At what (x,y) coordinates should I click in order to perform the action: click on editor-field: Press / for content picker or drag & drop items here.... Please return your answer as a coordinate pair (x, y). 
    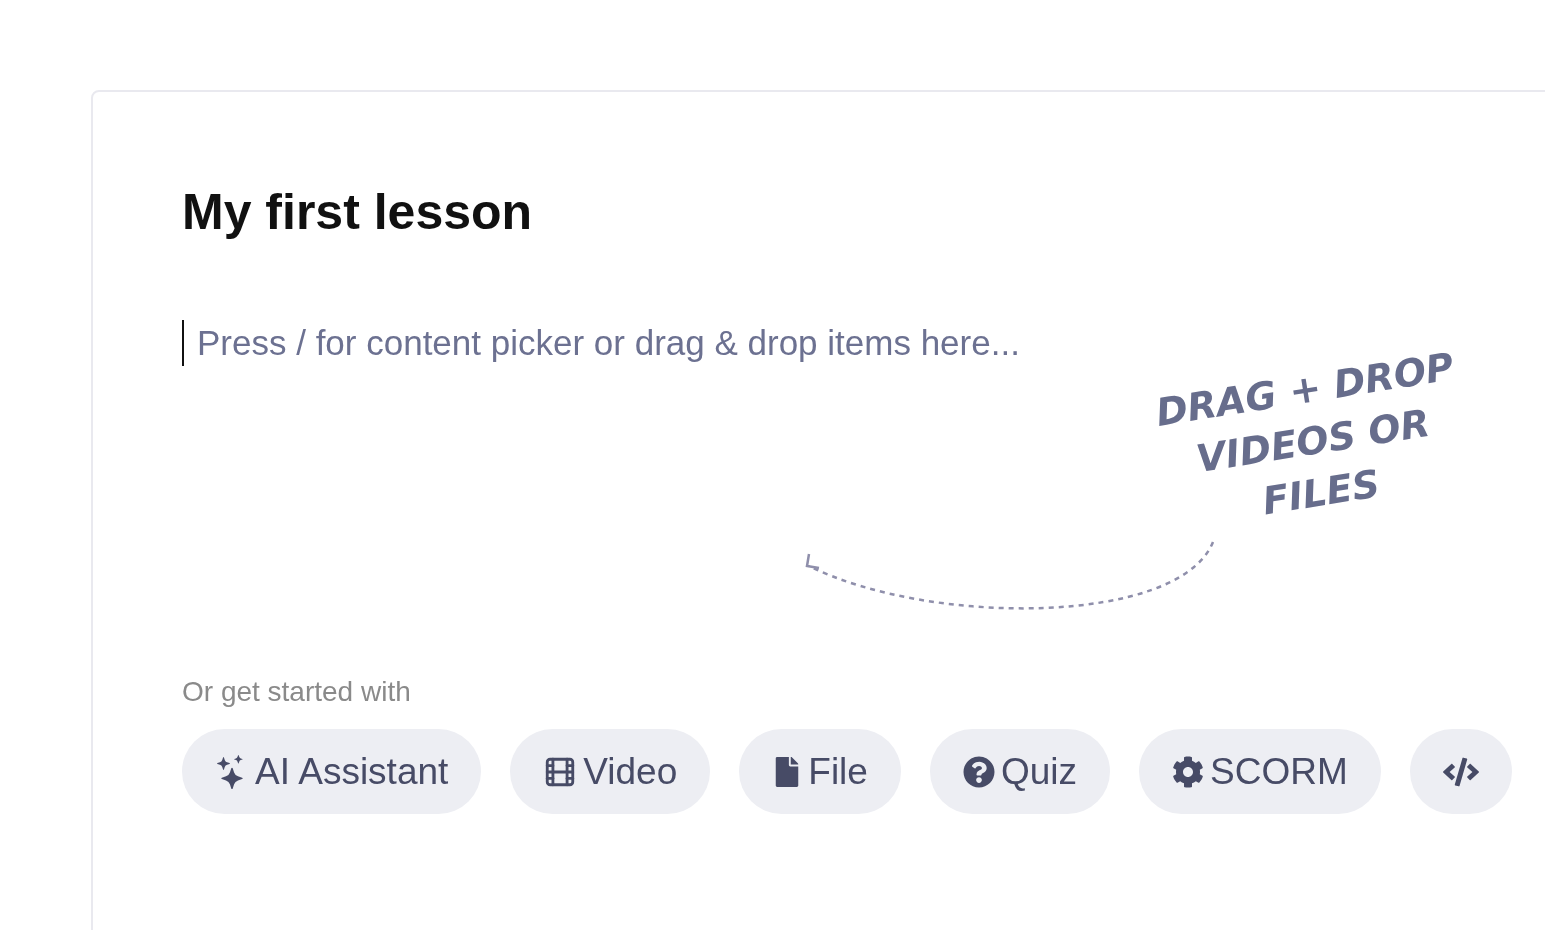
    Looking at the image, I should click on (689, 343).